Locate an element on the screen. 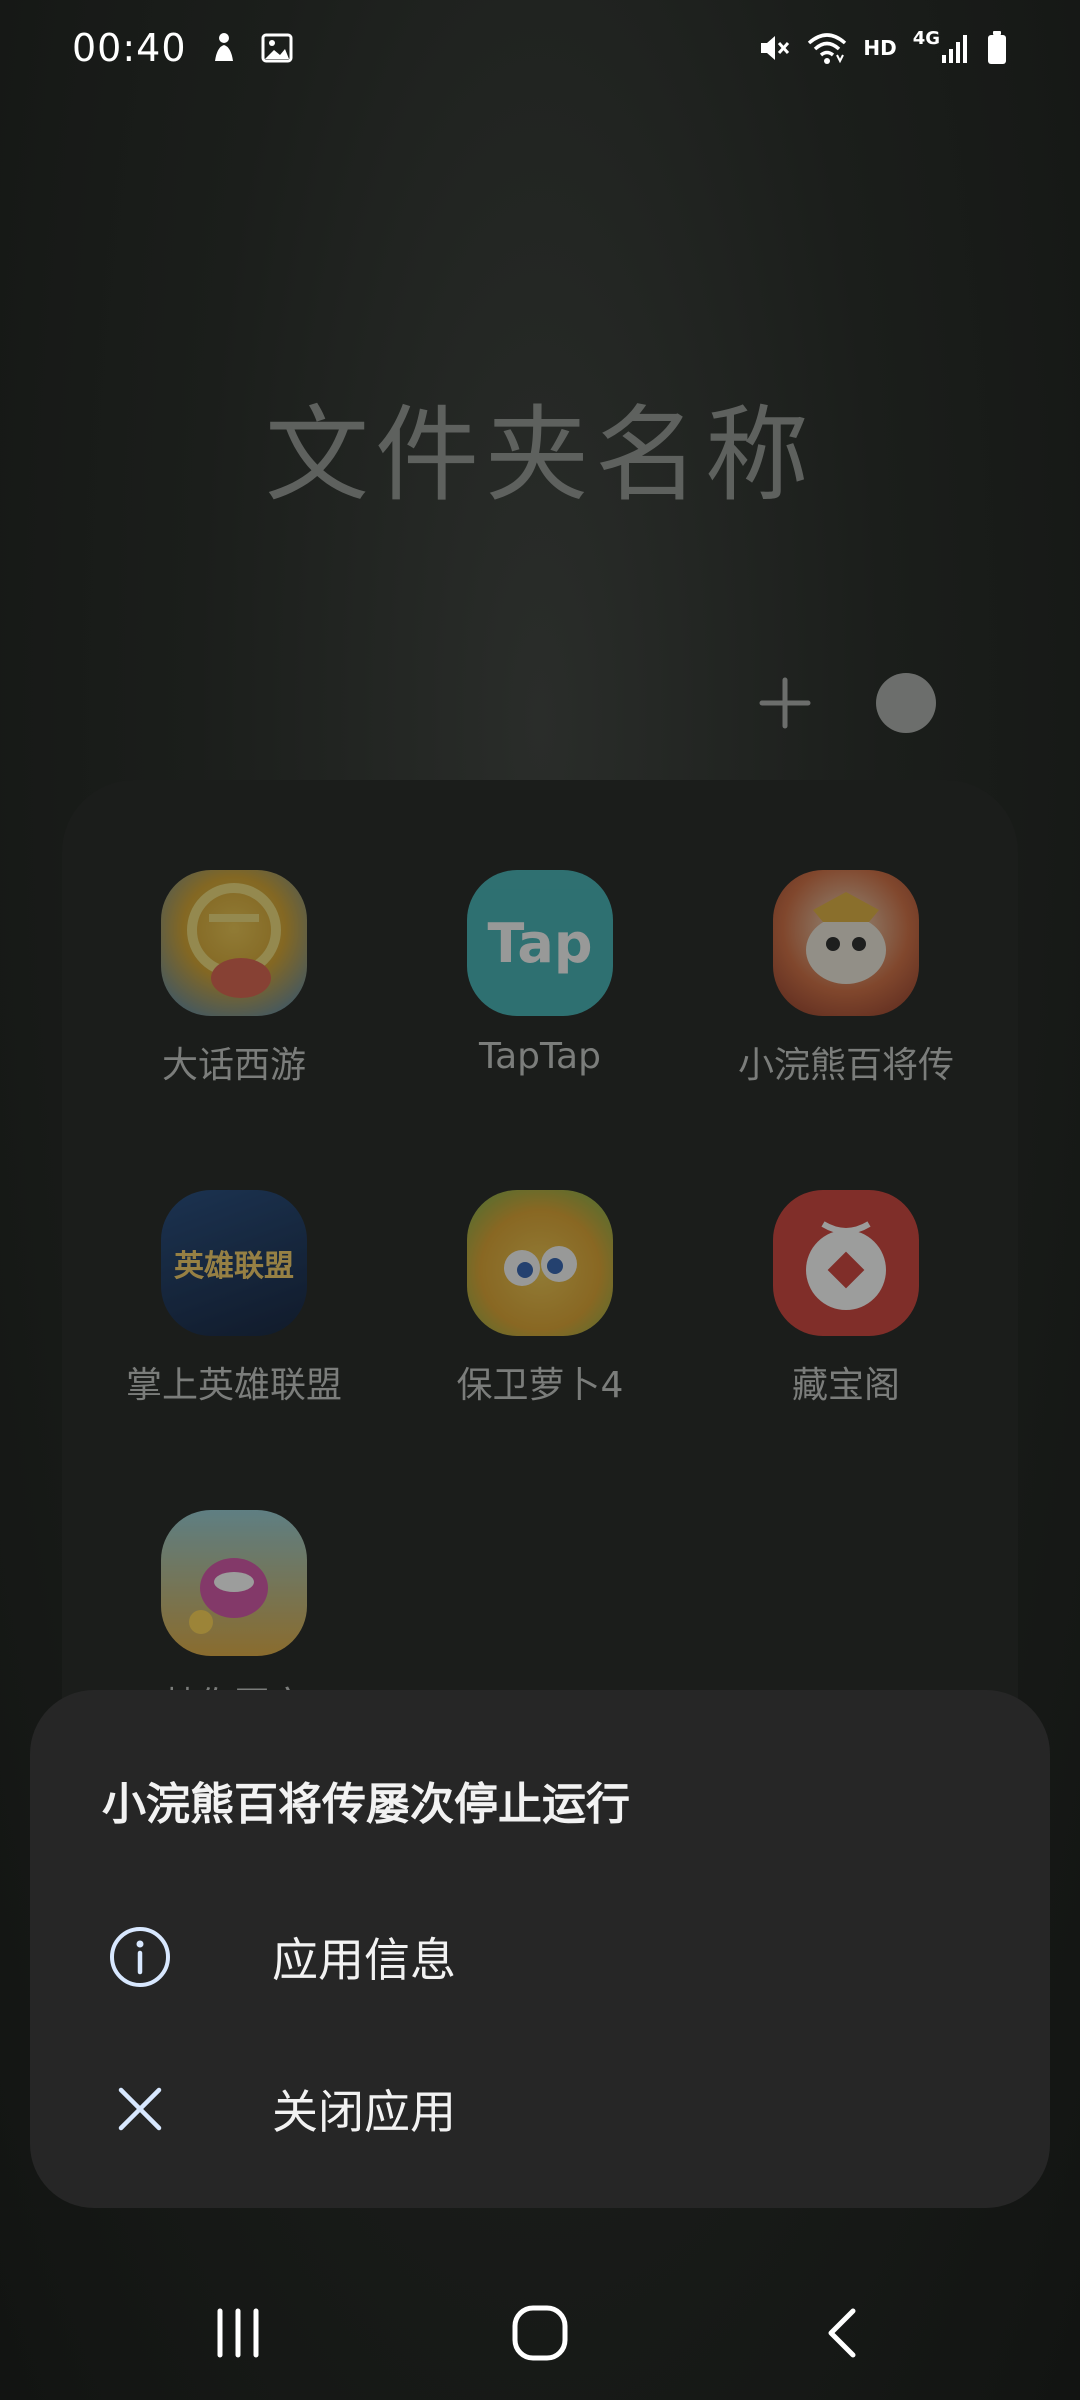 The image size is (1080, 2400). status-right: HD 4G is located at coordinates (882, 46).